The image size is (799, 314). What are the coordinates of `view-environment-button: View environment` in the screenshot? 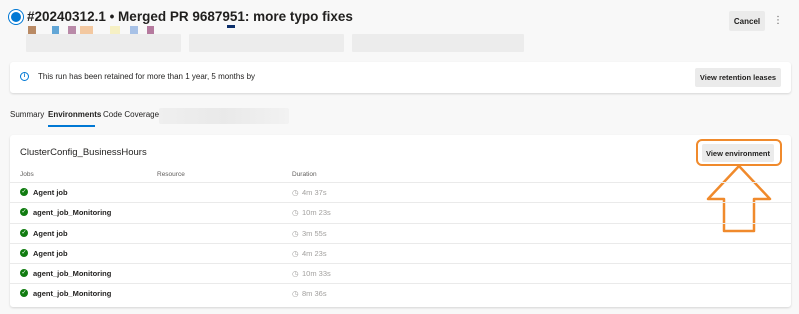 It's located at (738, 153).